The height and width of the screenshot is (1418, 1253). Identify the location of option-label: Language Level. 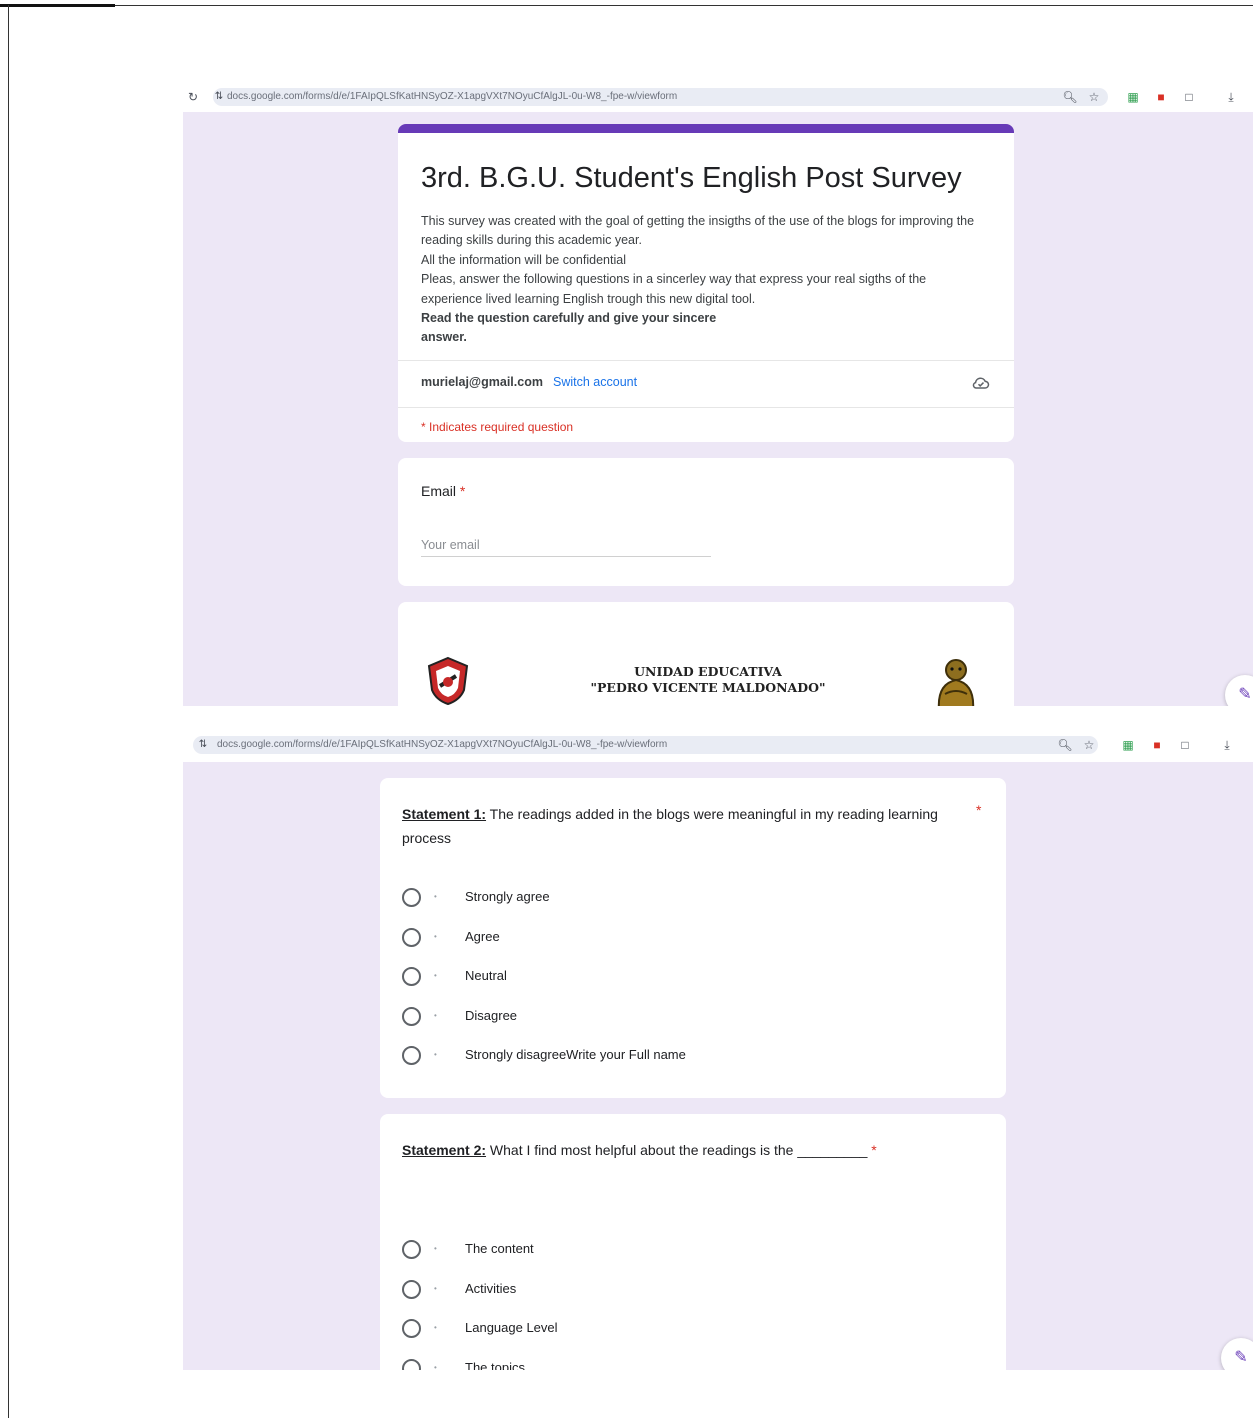
(511, 1327).